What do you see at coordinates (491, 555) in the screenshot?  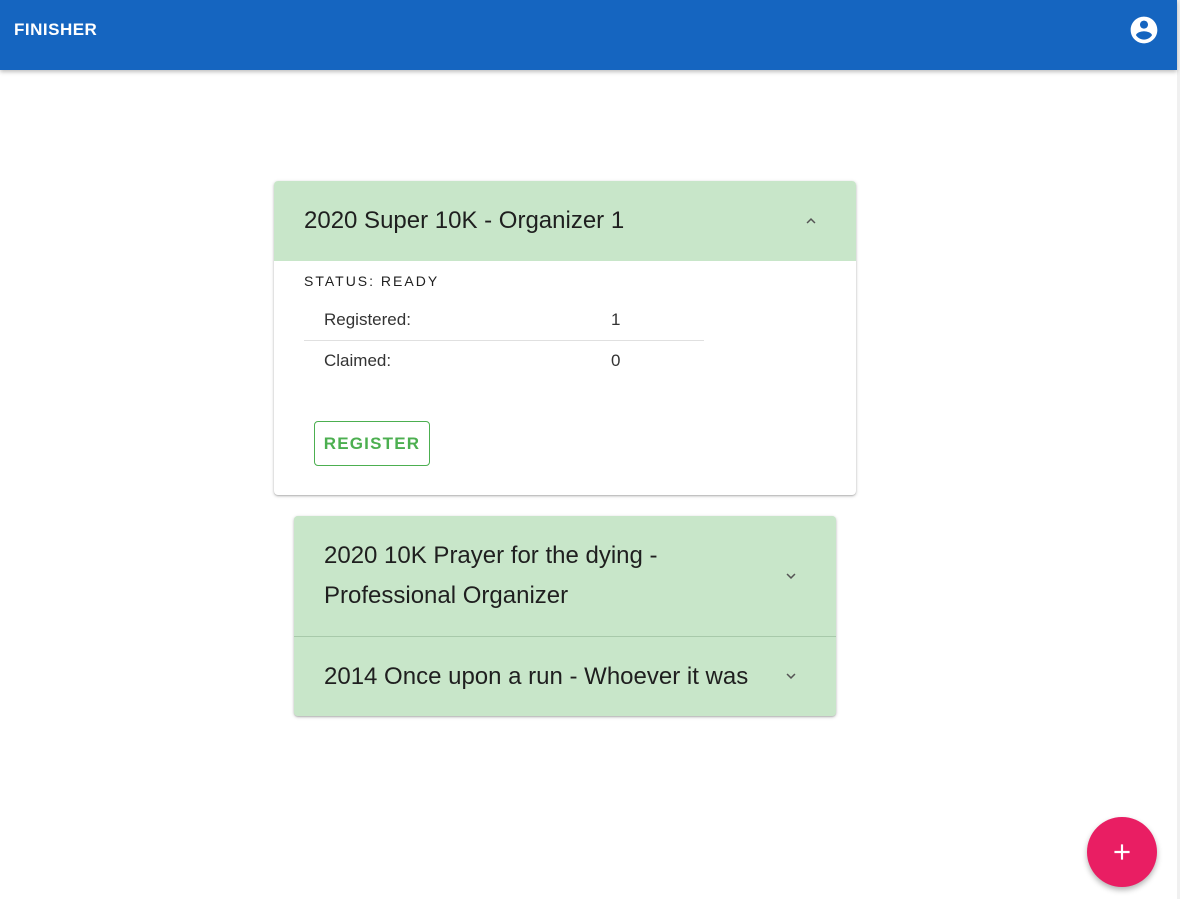 I see `event-title-line: 2020 10K Prayer for the dying -` at bounding box center [491, 555].